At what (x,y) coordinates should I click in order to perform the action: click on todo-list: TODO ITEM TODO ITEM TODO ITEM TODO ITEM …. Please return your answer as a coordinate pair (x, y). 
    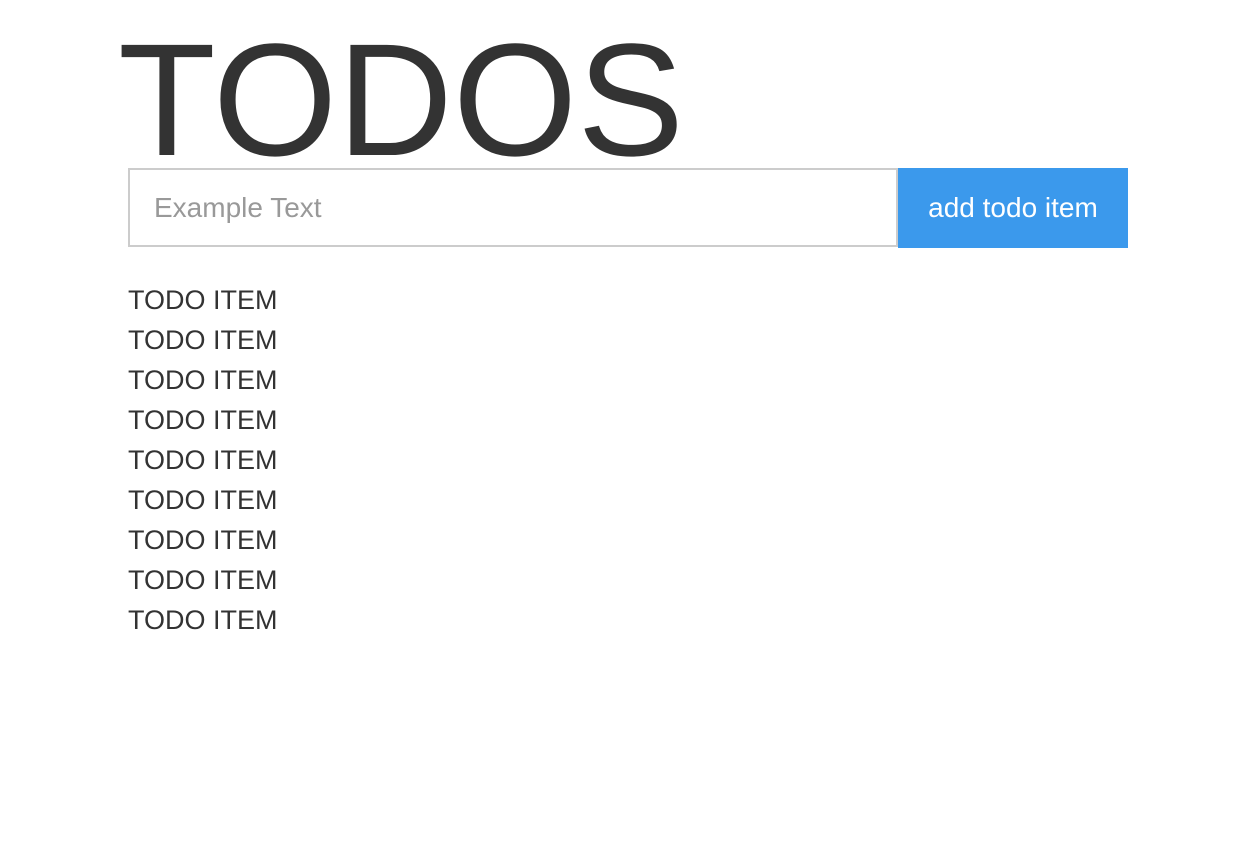
    Looking at the image, I should click on (203, 460).